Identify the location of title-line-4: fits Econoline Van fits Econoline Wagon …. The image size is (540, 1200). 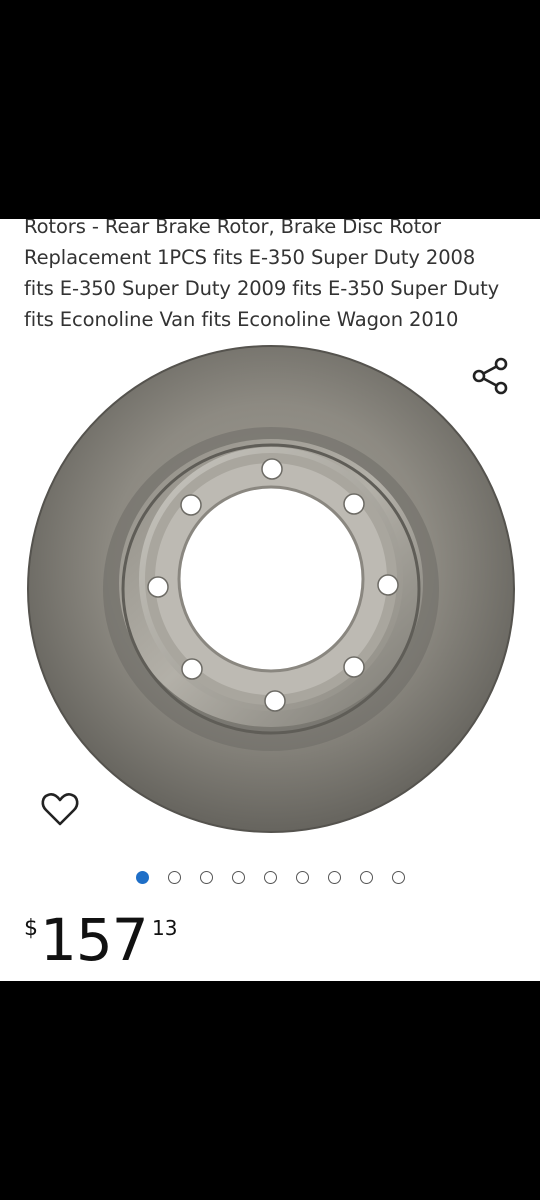
(241, 319).